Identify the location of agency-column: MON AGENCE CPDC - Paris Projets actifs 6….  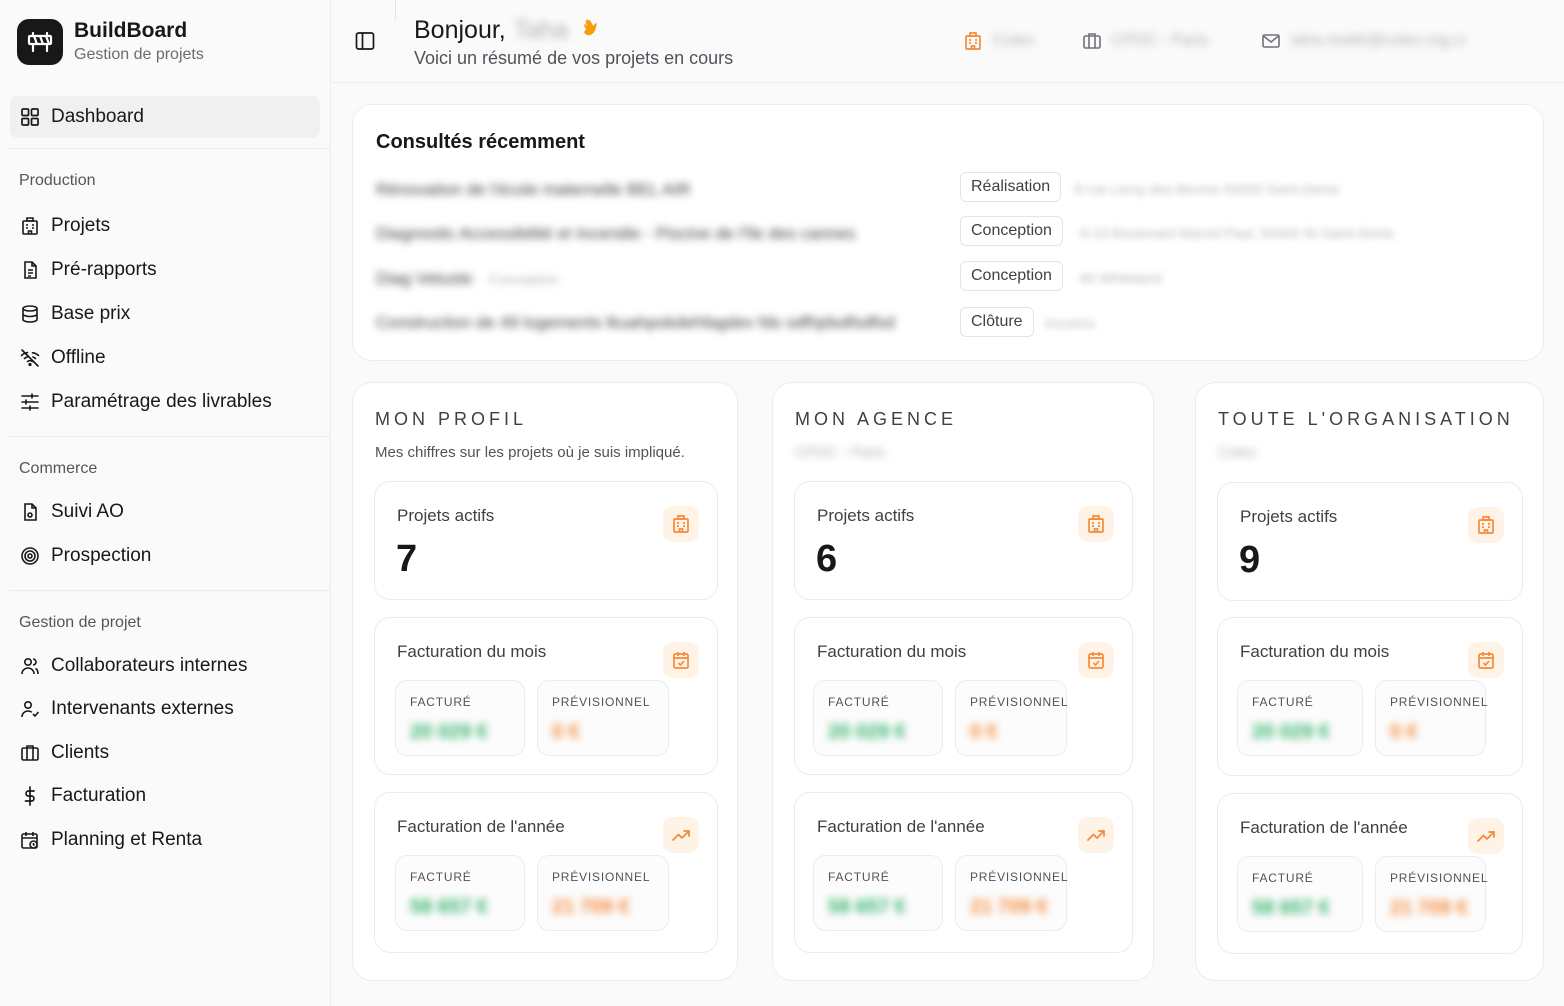
(963, 681).